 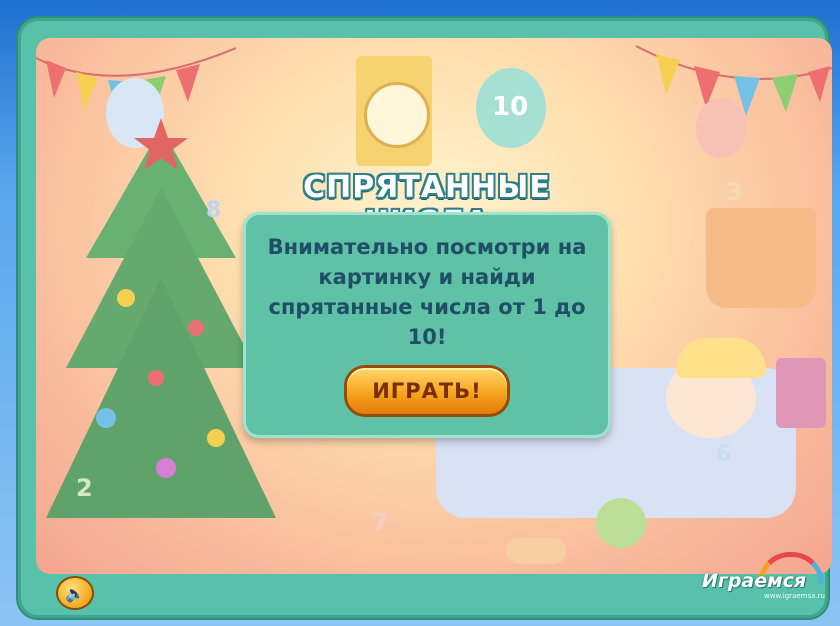 I want to click on hidden-number-8: 8, so click(x=213, y=210).